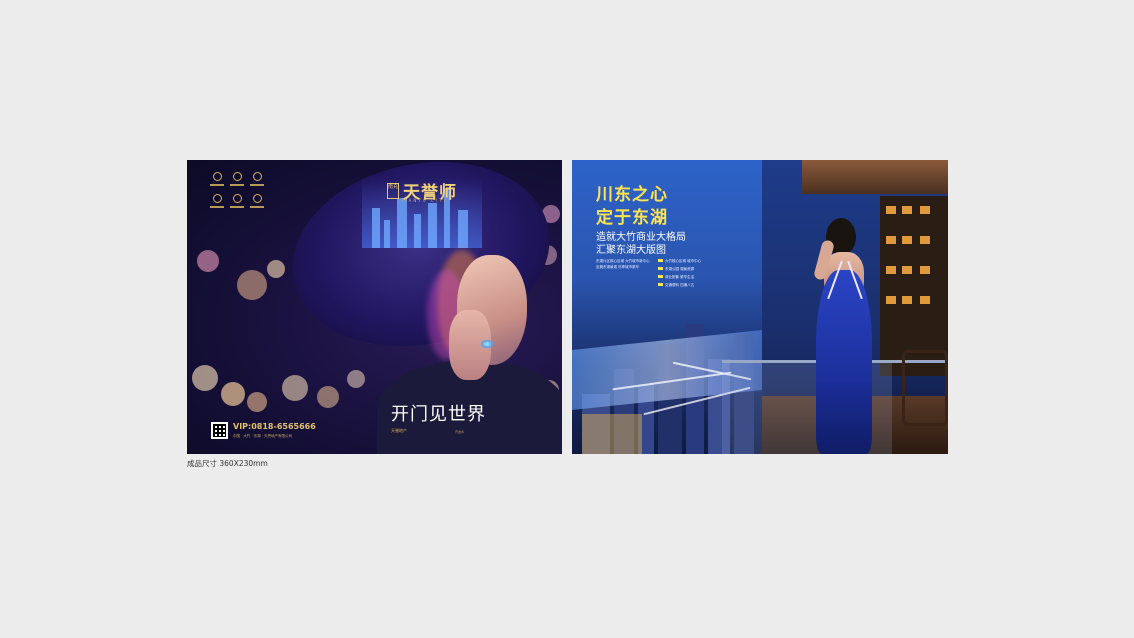 The width and height of the screenshot is (1134, 638). Describe the element at coordinates (689, 261) in the screenshot. I see `feature-item: 大竹核心区域 城市中心` at that location.